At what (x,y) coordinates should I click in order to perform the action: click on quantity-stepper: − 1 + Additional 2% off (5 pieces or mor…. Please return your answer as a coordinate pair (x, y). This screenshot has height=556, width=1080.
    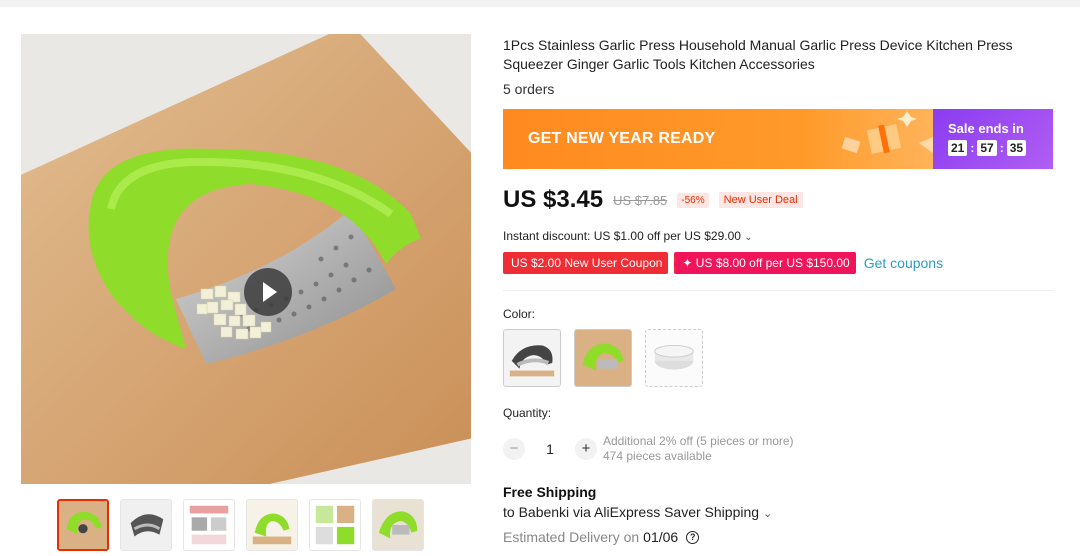
    Looking at the image, I should click on (648, 449).